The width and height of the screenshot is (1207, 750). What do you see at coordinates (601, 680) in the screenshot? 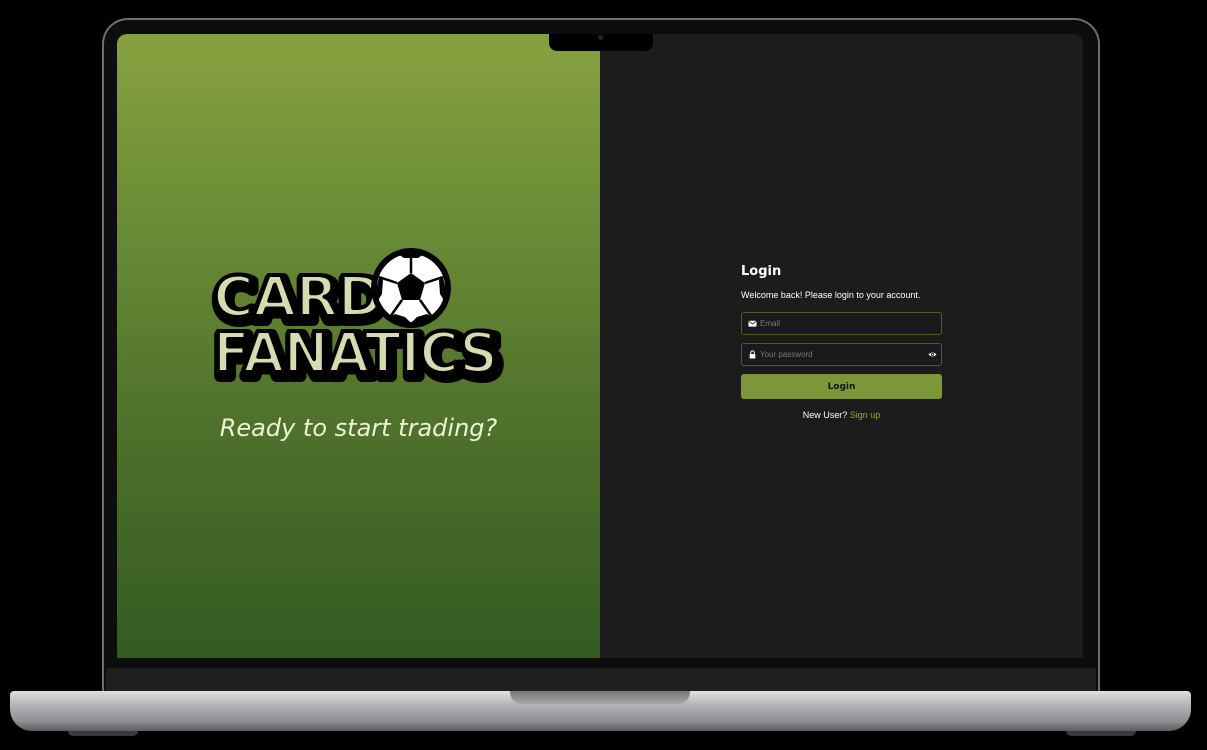
I see `laptop-chin` at bounding box center [601, 680].